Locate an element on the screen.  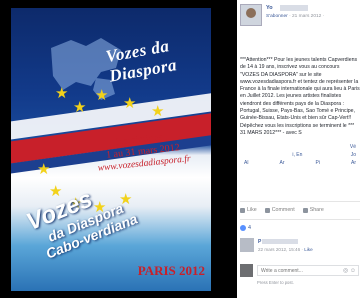
share-button: Share is located at coordinates (313, 210).